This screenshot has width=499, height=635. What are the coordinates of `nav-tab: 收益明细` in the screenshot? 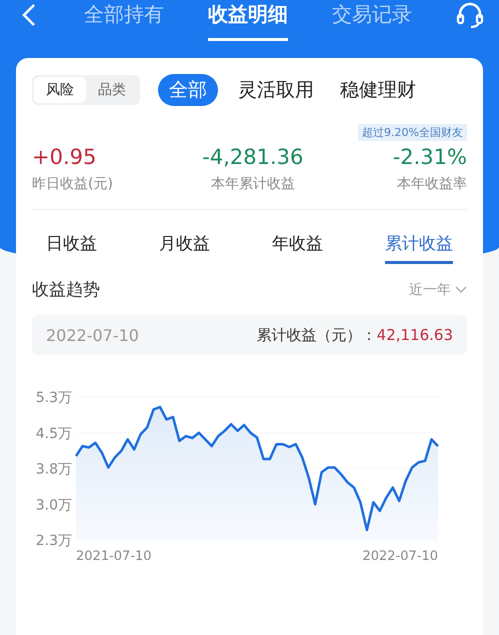 It's located at (248, 21).